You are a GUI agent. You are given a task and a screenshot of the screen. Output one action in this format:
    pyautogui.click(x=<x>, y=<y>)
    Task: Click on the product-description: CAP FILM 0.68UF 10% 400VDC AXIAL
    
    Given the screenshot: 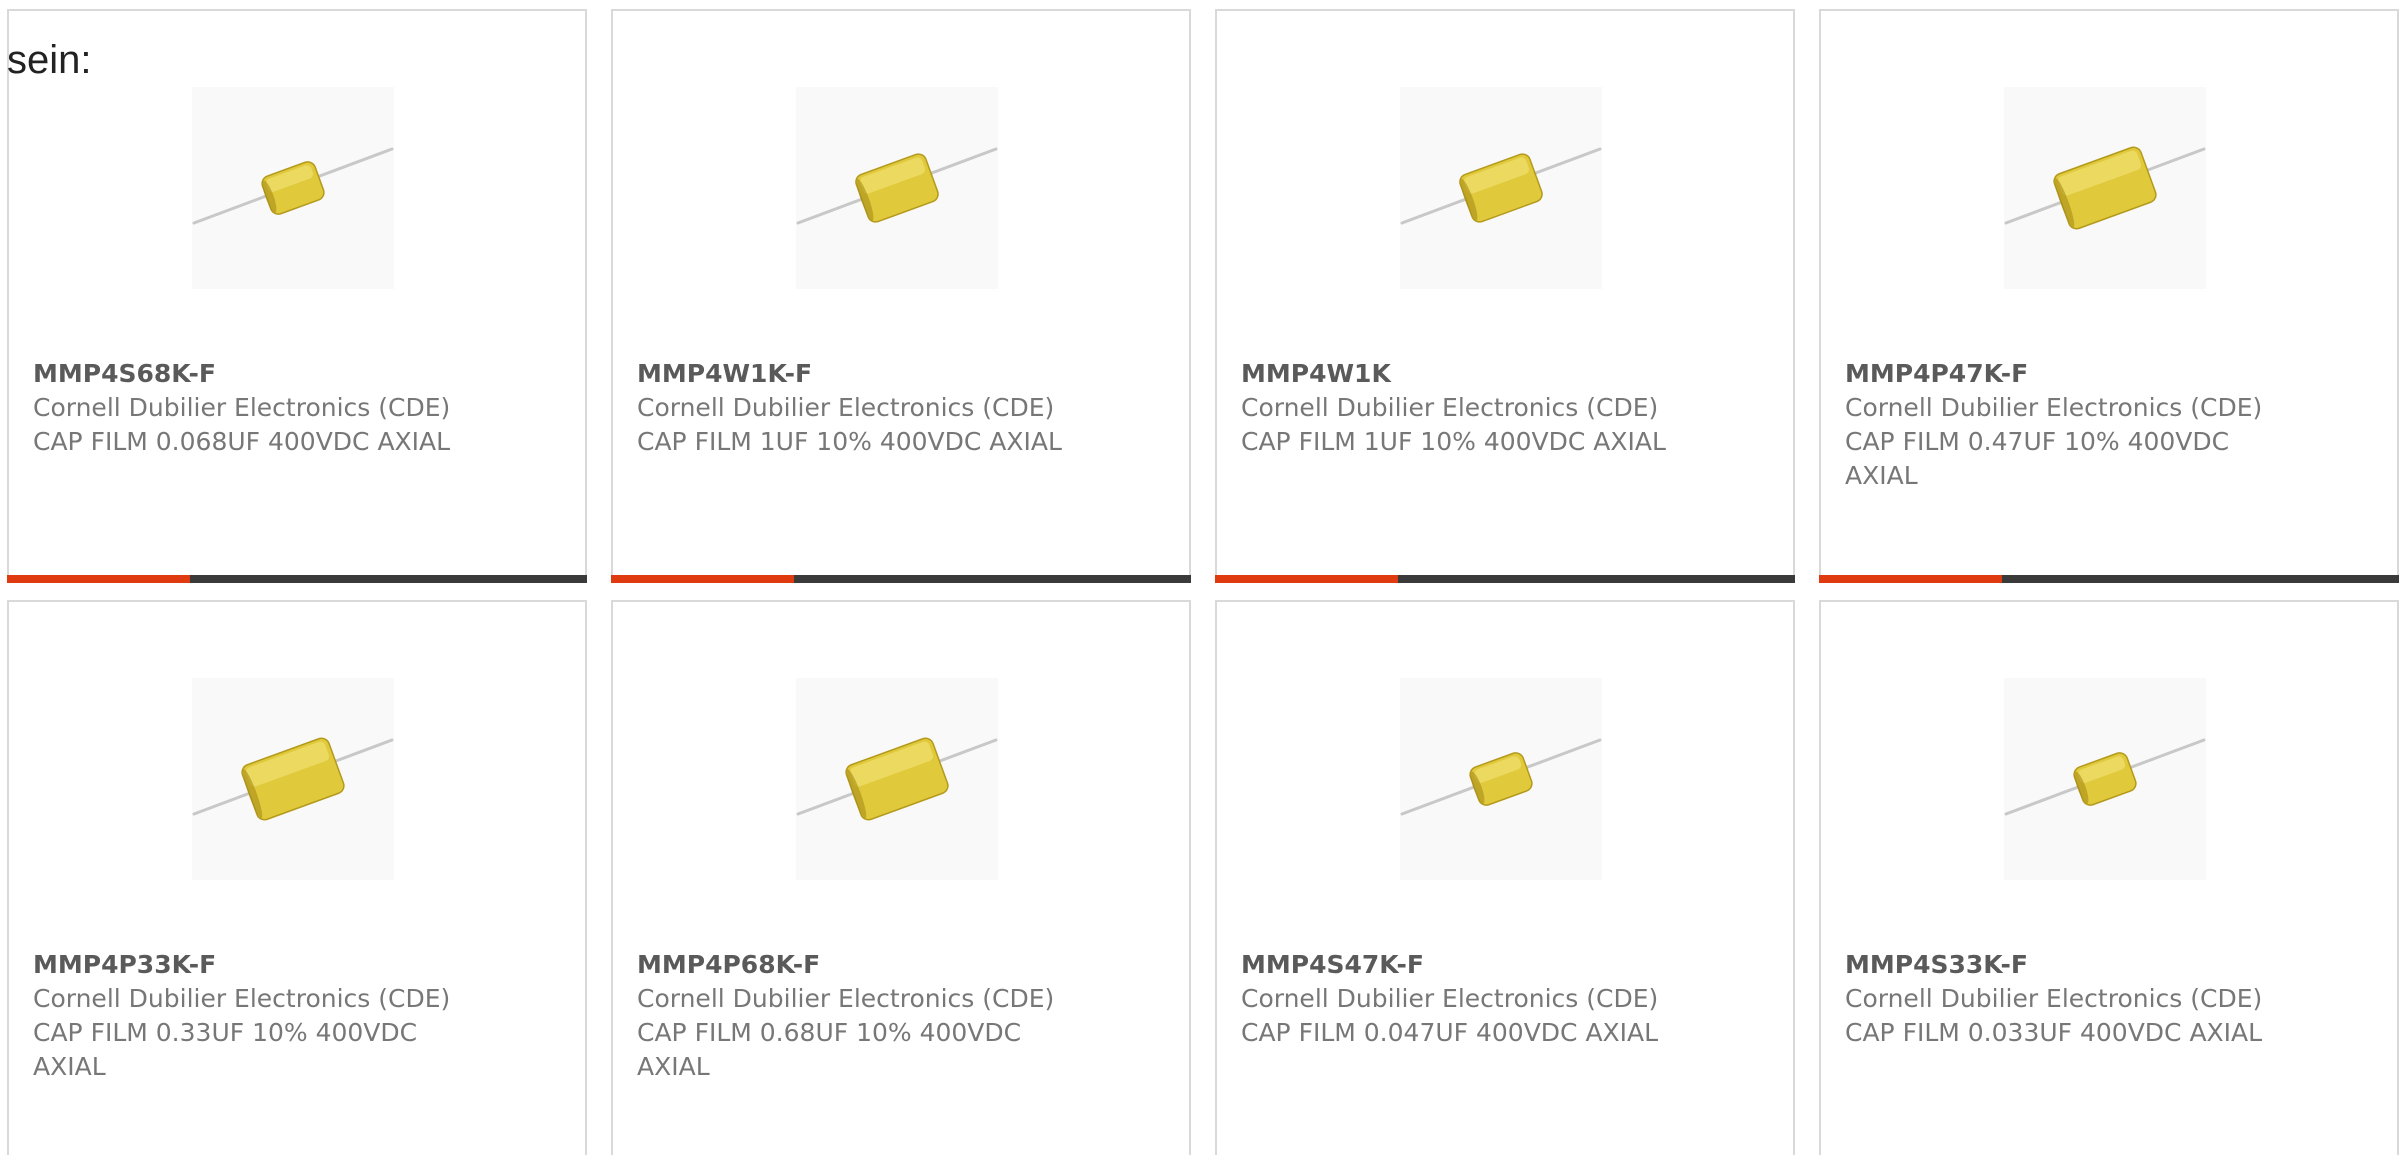 What is the action you would take?
    pyautogui.click(x=829, y=1049)
    